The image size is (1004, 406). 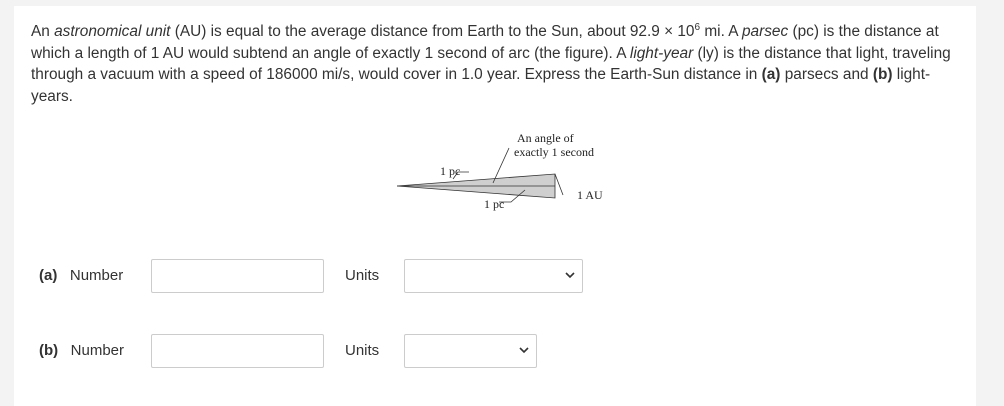 I want to click on number-input-a, so click(x=237, y=276).